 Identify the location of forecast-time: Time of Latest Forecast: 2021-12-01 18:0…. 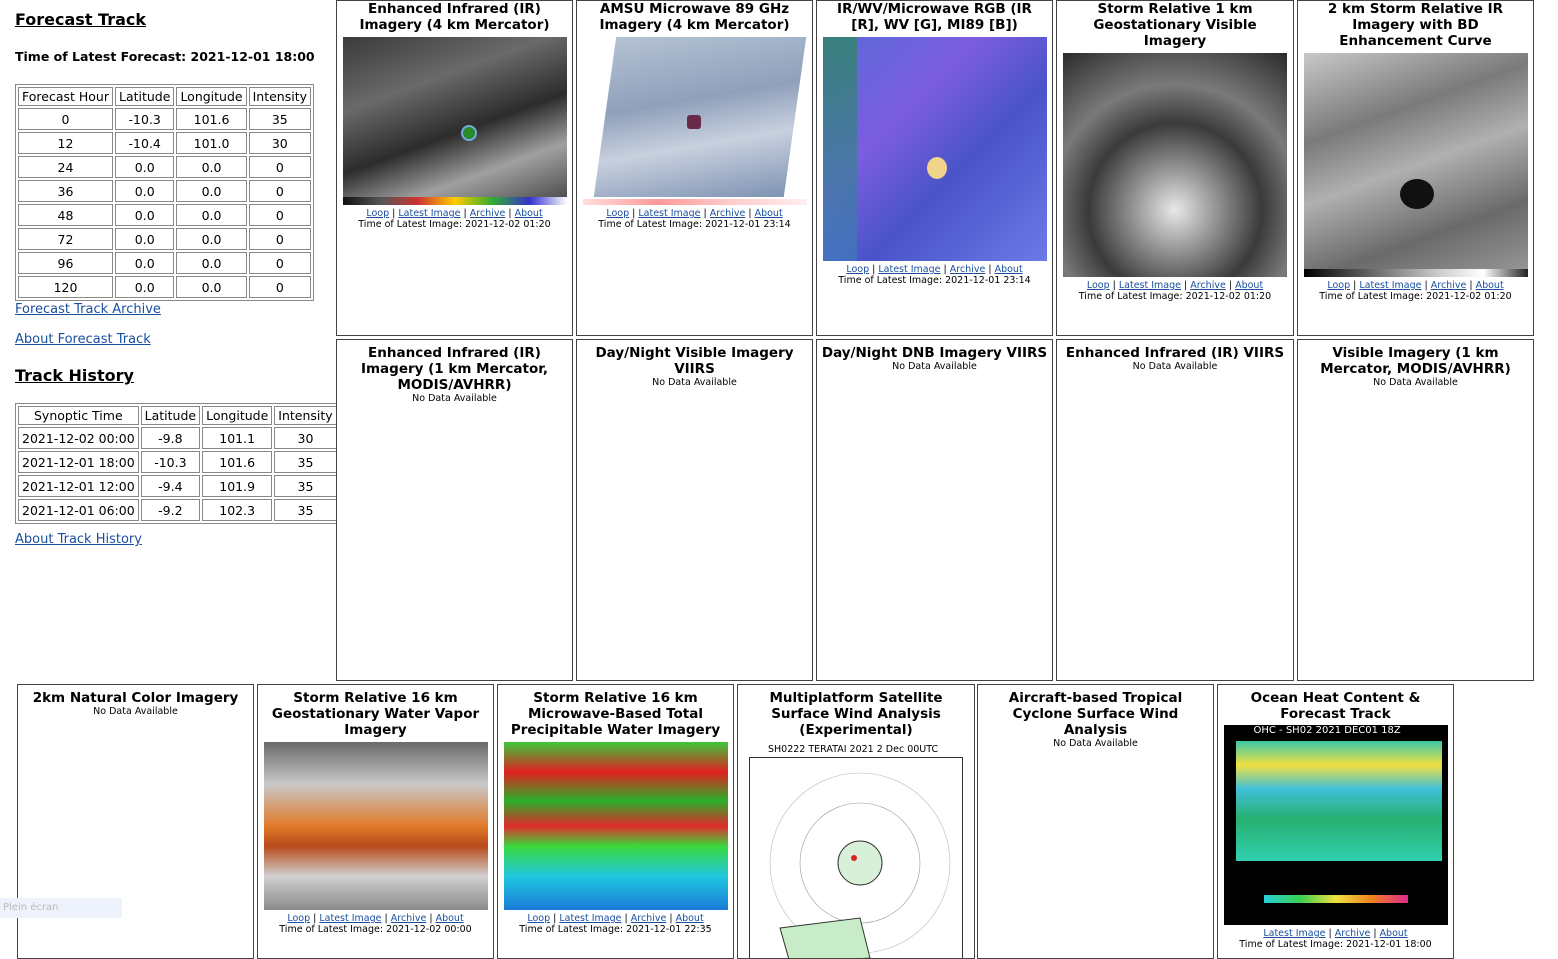
(165, 56).